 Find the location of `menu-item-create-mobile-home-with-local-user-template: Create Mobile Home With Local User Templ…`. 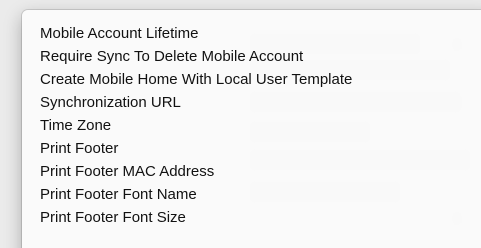

menu-item-create-mobile-home-with-local-user-template: Create Mobile Home With Local User Templ… is located at coordinates (196, 79).